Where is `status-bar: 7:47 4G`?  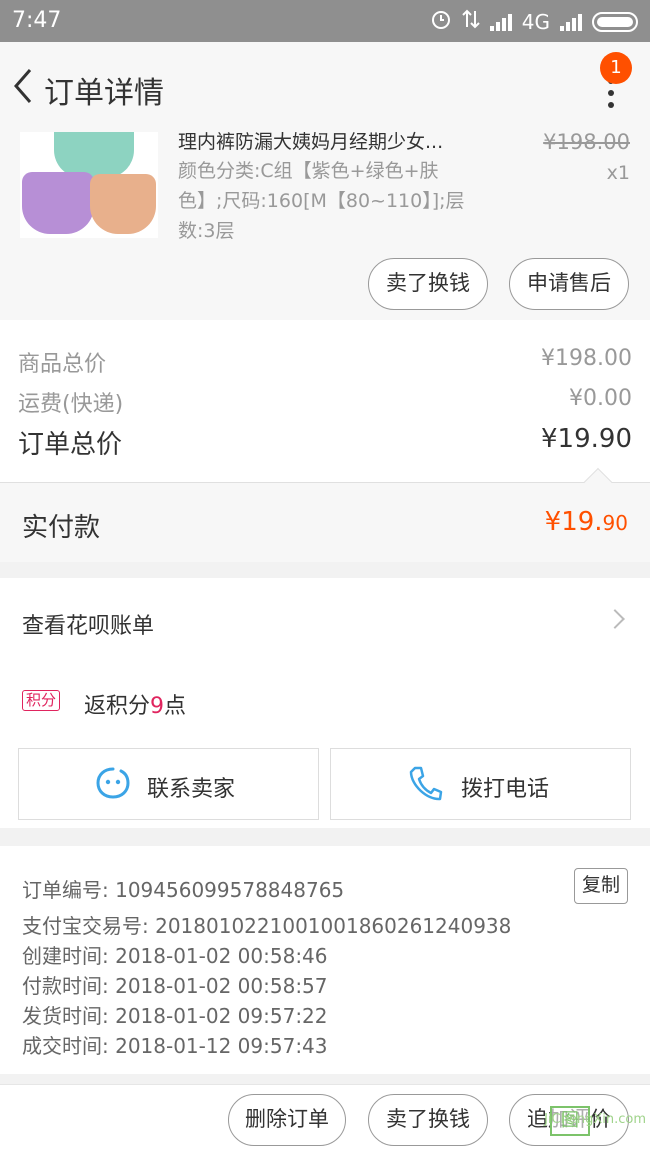 status-bar: 7:47 4G is located at coordinates (325, 21).